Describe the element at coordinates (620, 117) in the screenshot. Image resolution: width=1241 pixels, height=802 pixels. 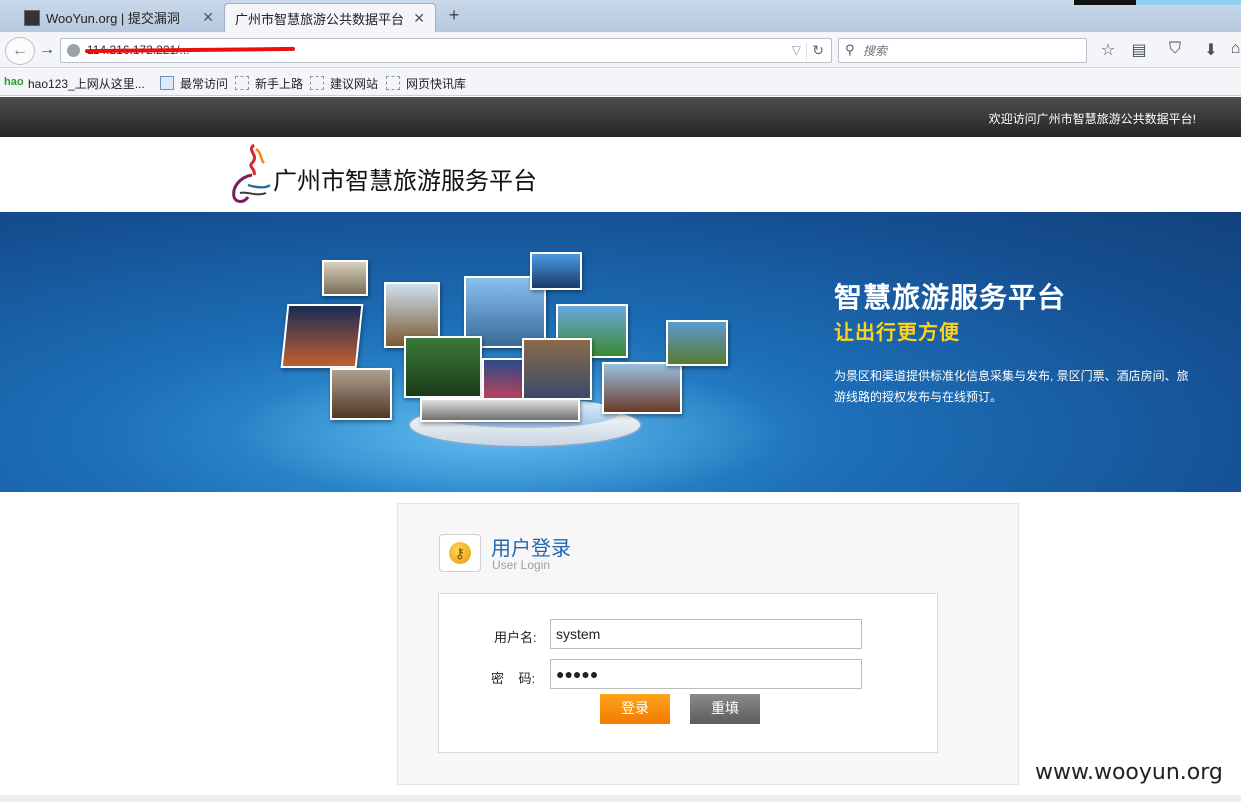
I see `site-top-bar: 欢迎访问广州市智慧旅游公共数据平台!` at that location.